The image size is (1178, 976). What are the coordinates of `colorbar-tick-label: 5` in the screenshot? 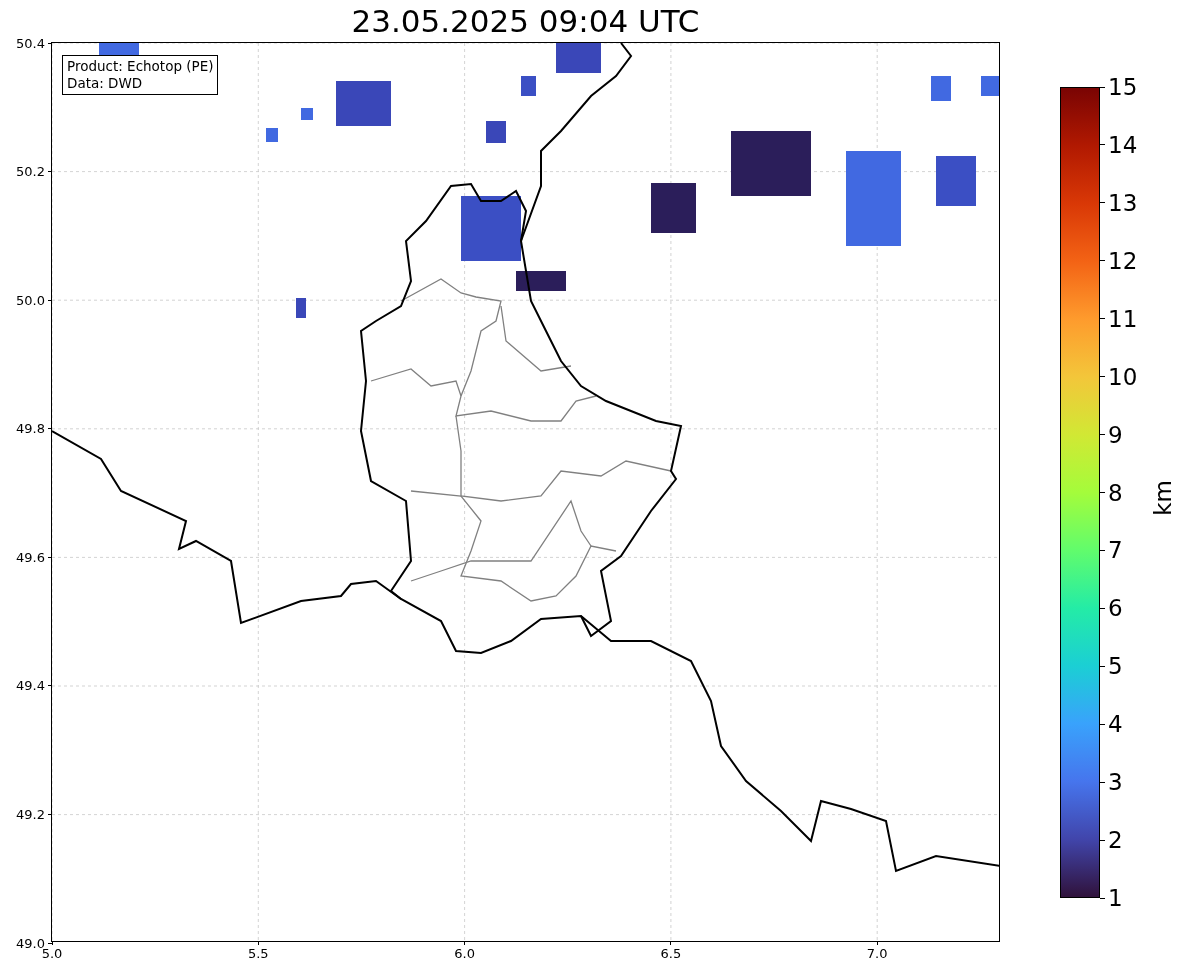 It's located at (1115, 666).